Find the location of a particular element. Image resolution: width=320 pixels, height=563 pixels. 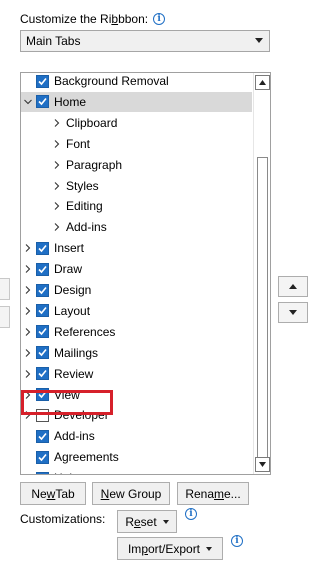

tree-item-label: Home is located at coordinates (70, 101).